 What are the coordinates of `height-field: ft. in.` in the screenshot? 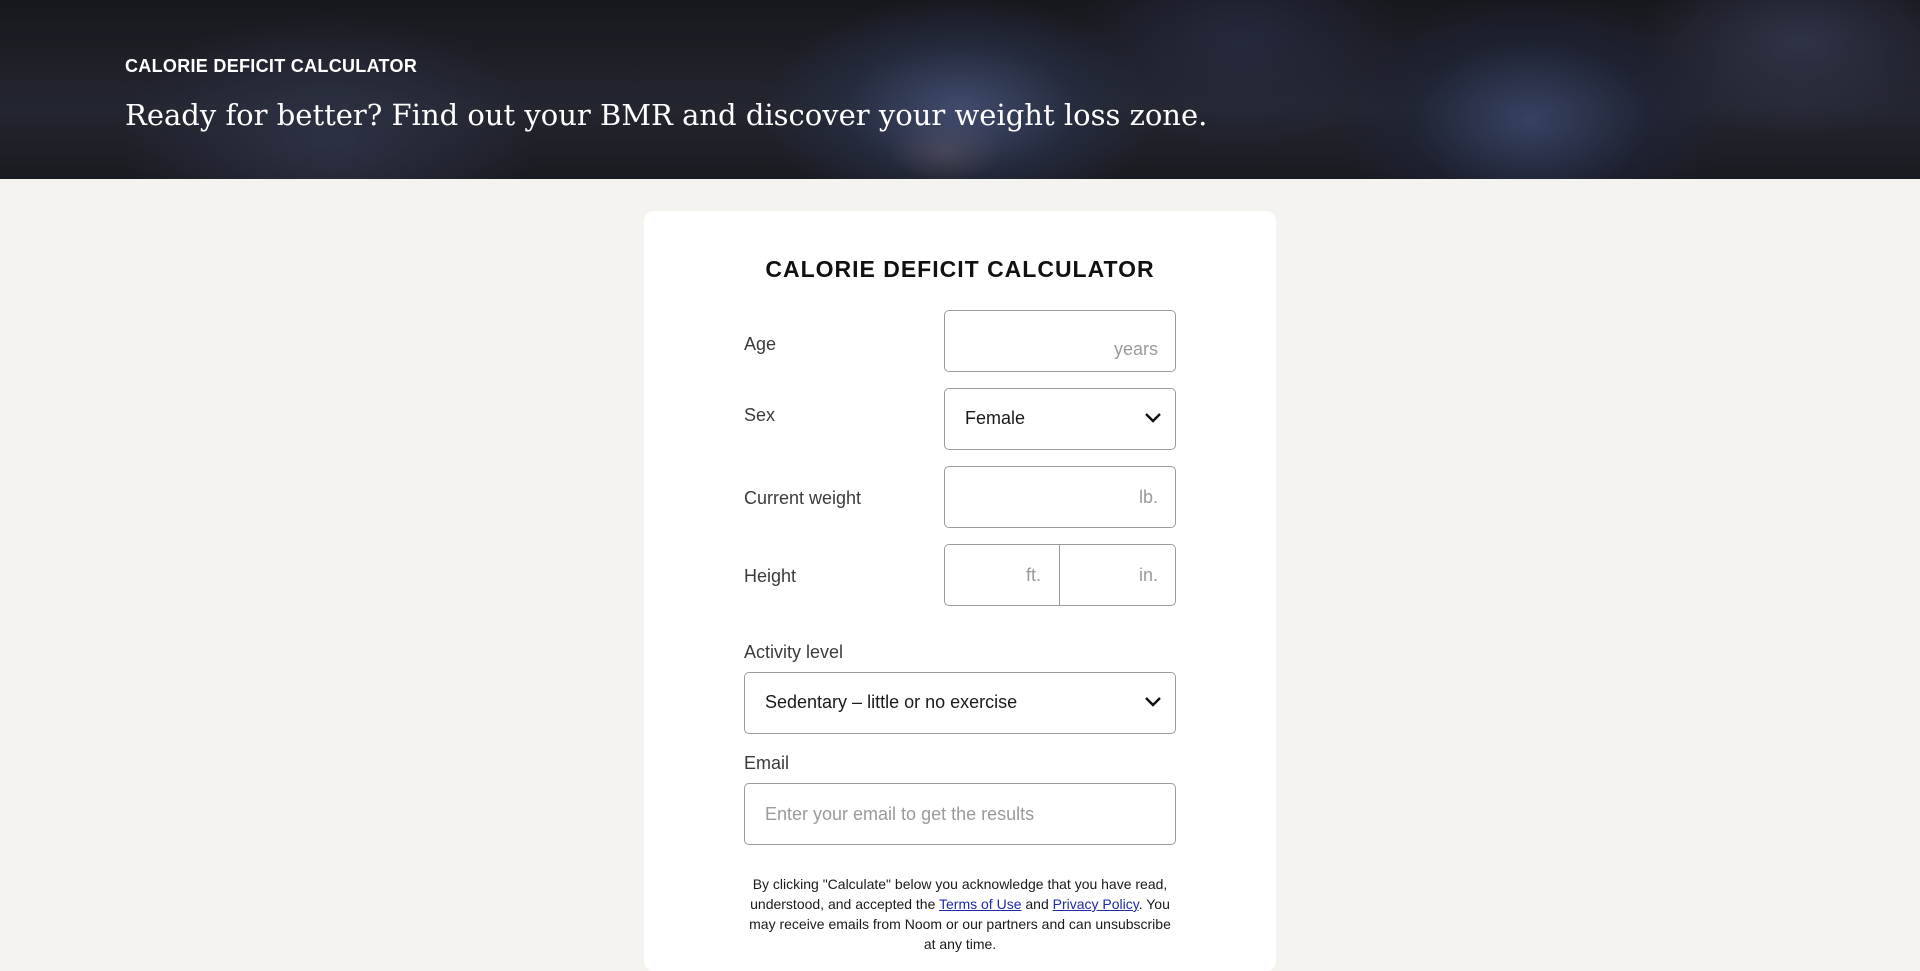 It's located at (1060, 575).